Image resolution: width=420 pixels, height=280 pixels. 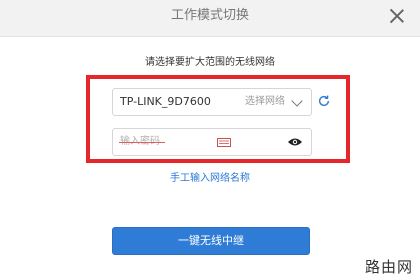 What do you see at coordinates (210, 62) in the screenshot?
I see `instruction-text: 请选择要扩大范围的无线网络` at bounding box center [210, 62].